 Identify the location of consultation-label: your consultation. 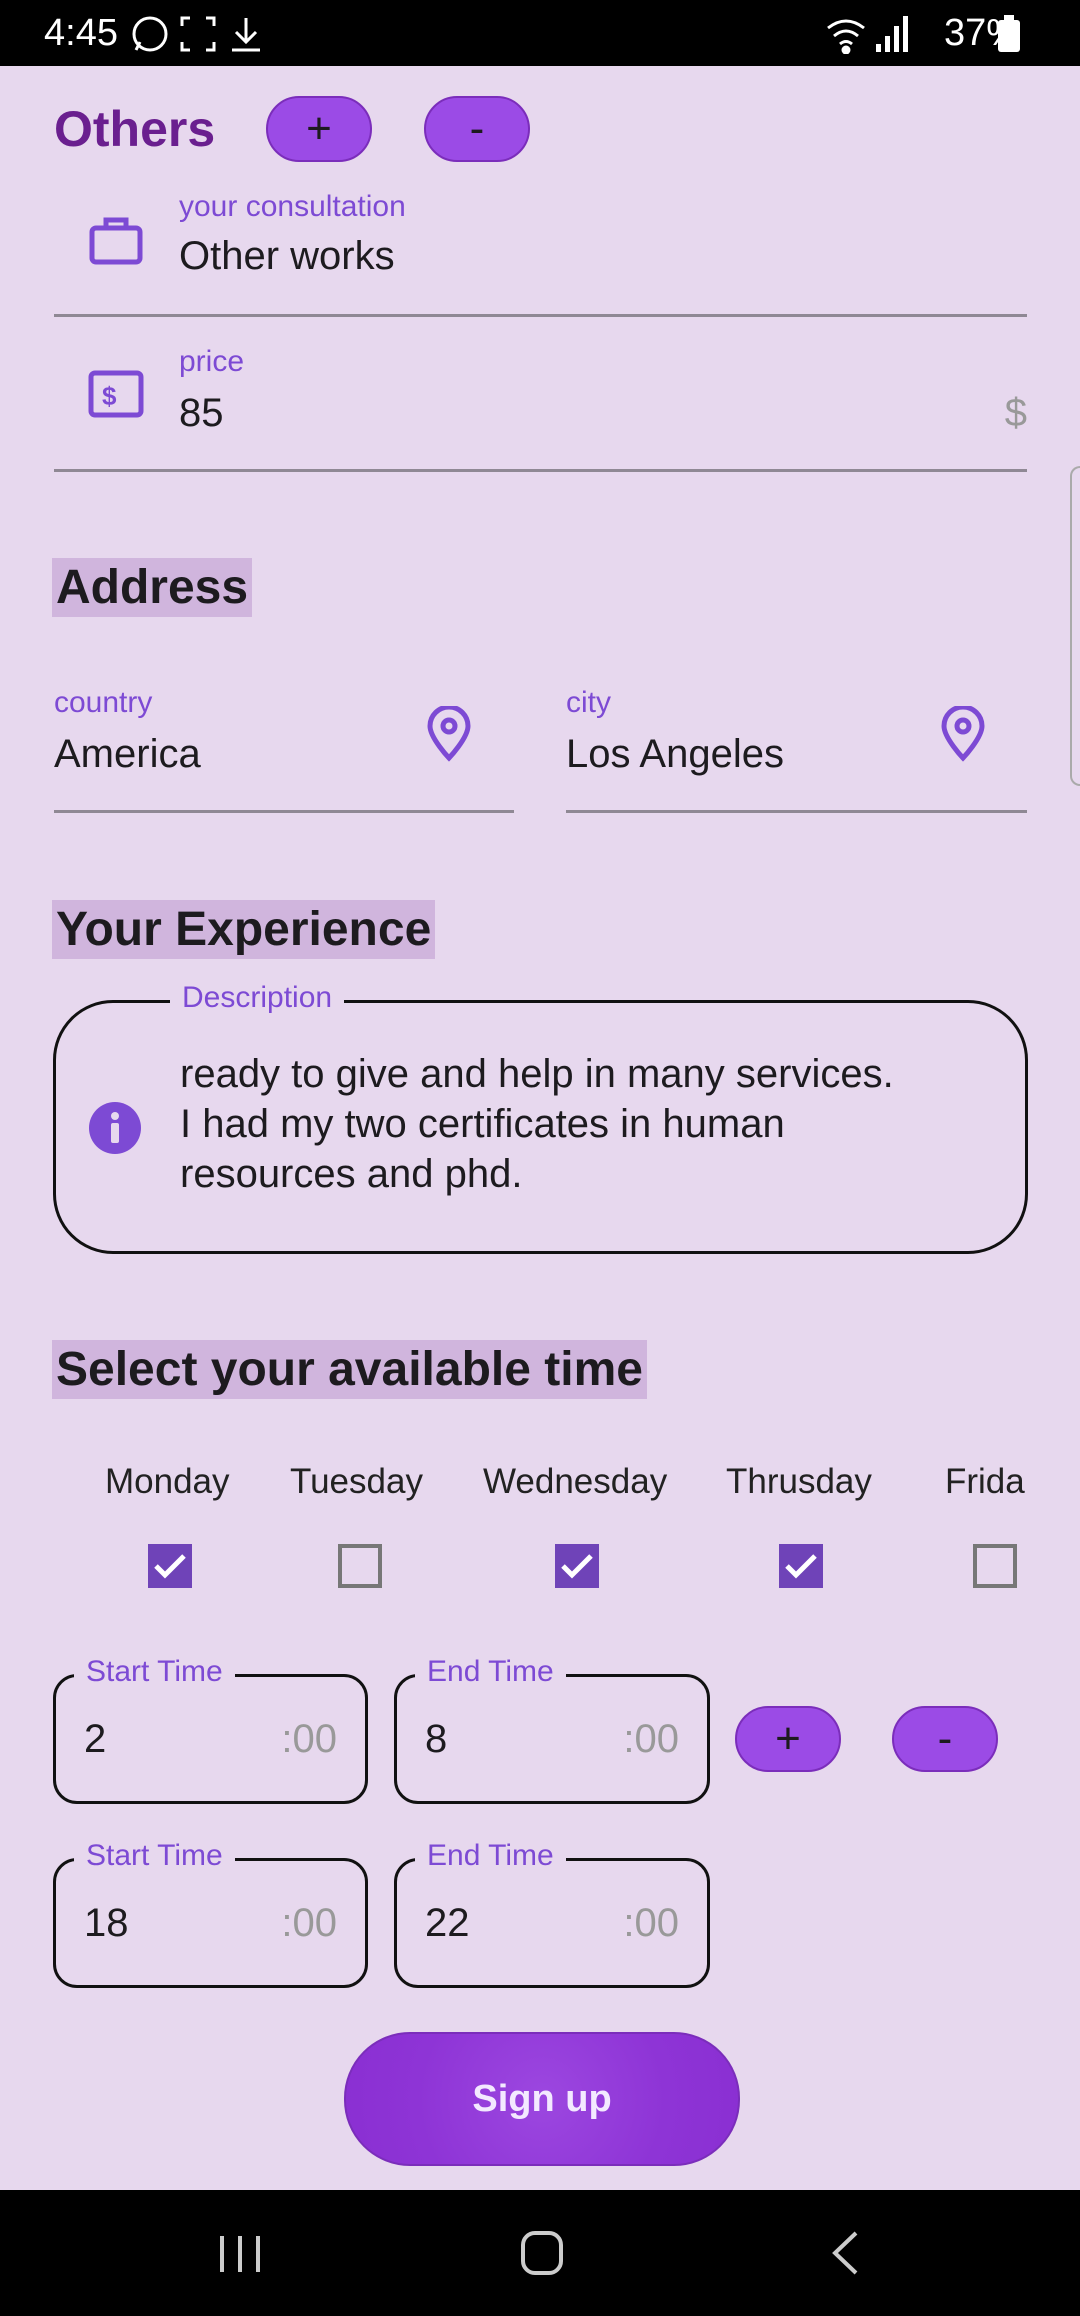
(292, 206).